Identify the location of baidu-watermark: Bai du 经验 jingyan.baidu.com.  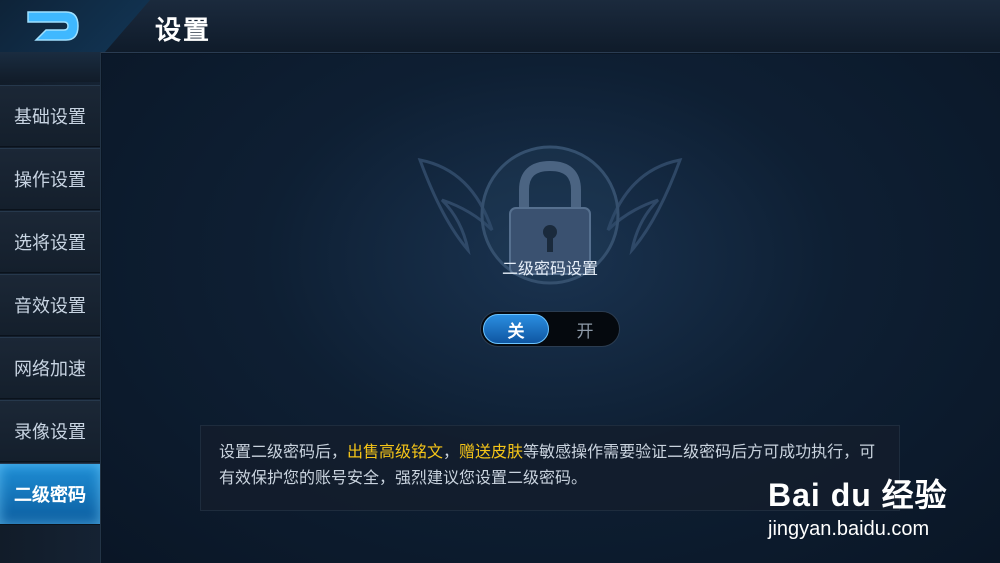
(868, 510).